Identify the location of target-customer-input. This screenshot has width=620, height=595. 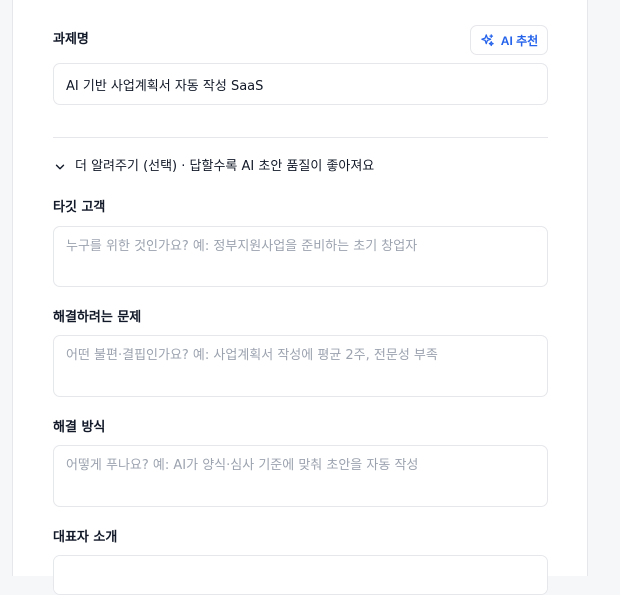
(300, 256).